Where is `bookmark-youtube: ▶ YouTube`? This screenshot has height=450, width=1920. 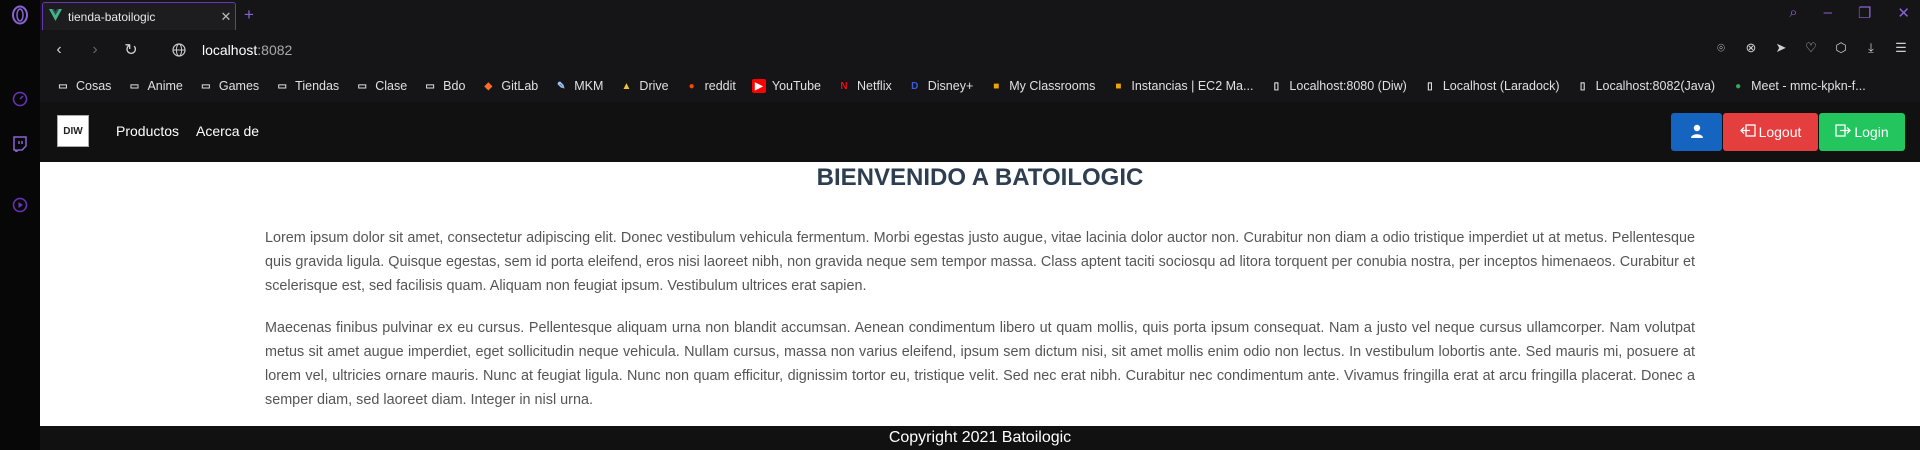 bookmark-youtube: ▶ YouTube is located at coordinates (786, 86).